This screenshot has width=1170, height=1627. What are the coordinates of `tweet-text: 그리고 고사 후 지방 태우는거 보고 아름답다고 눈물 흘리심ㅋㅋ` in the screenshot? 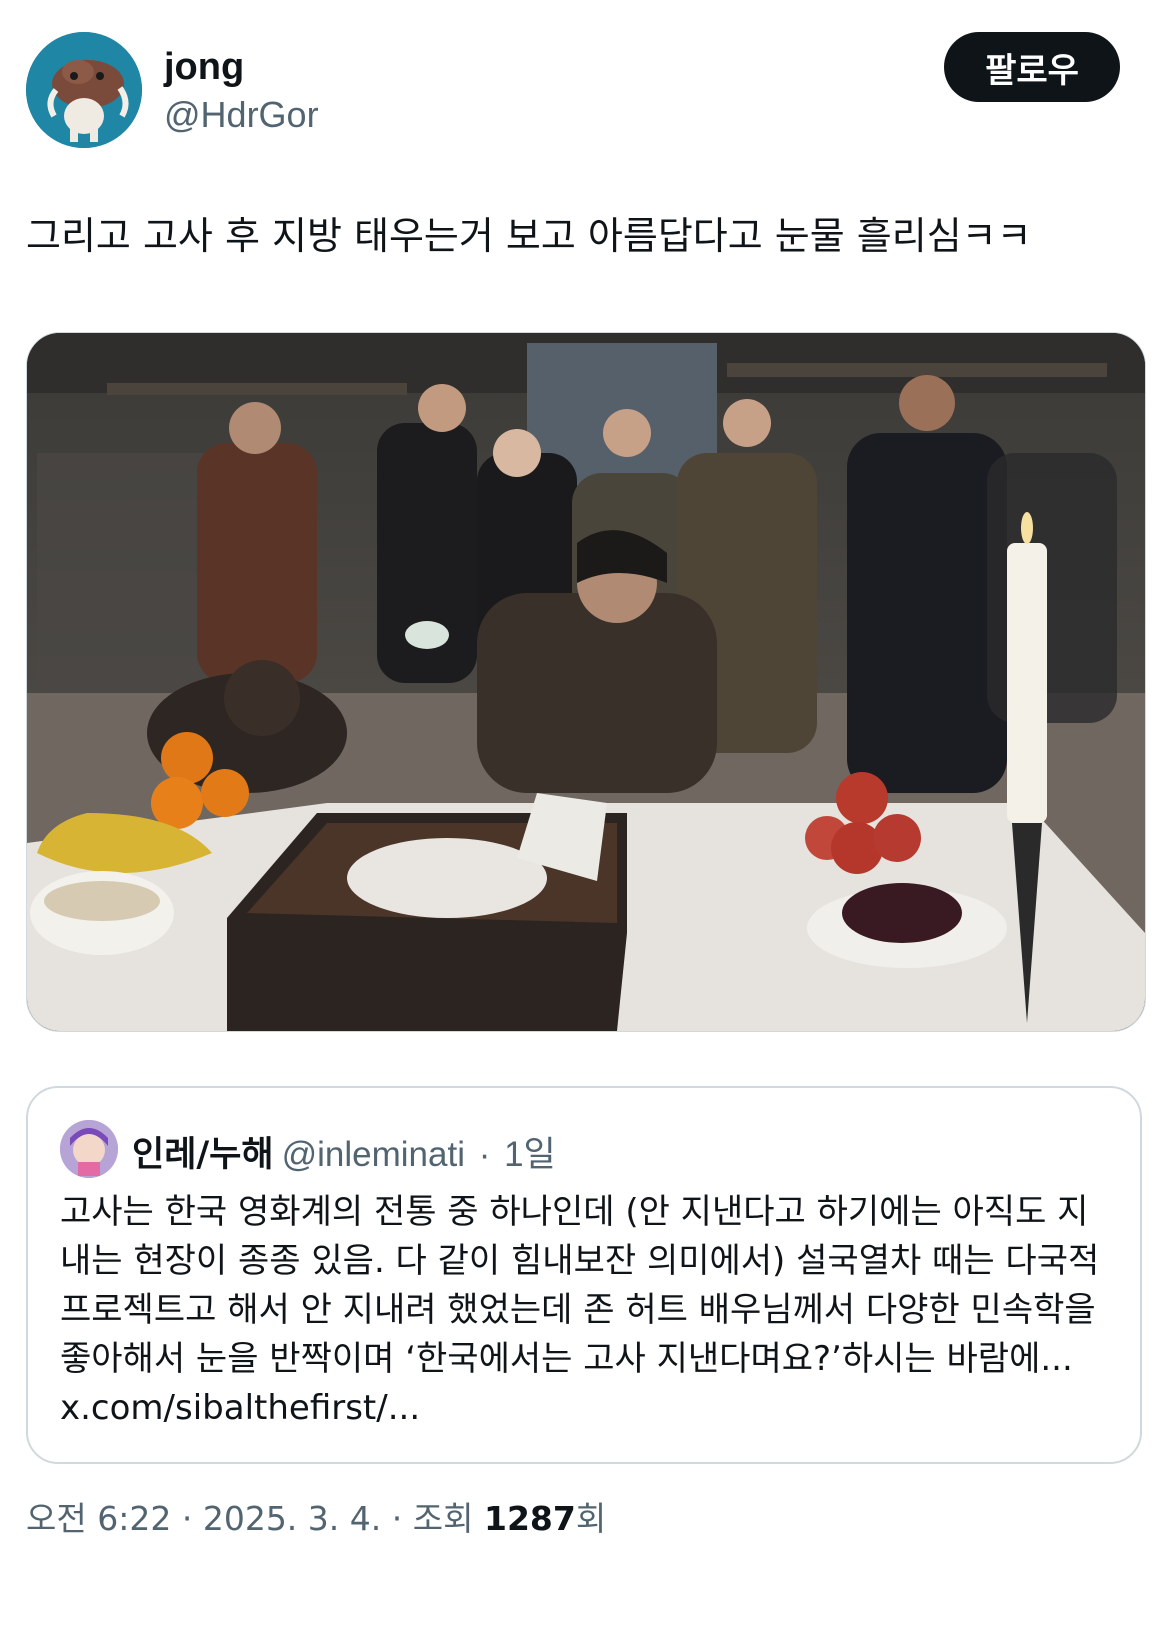 It's located at (529, 236).